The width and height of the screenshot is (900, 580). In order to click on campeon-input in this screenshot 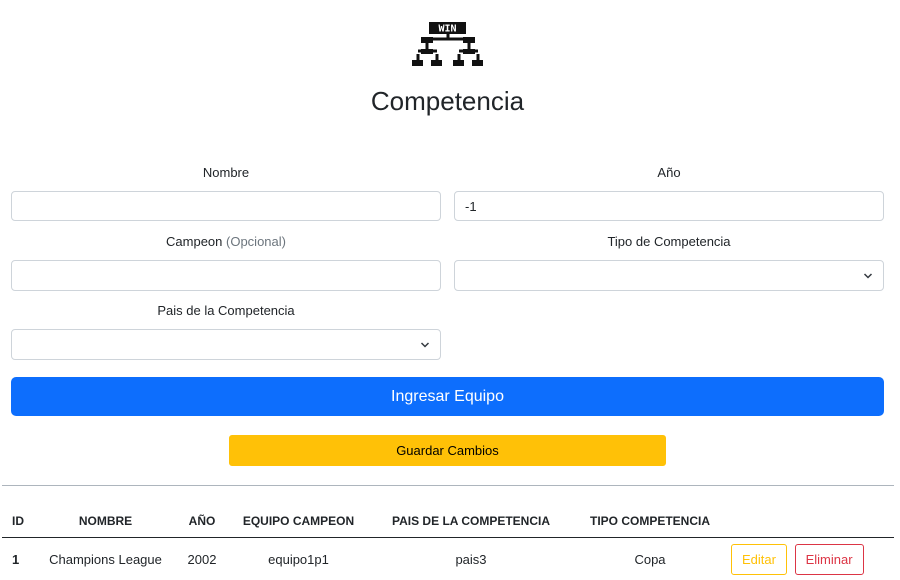, I will do `click(226, 275)`.